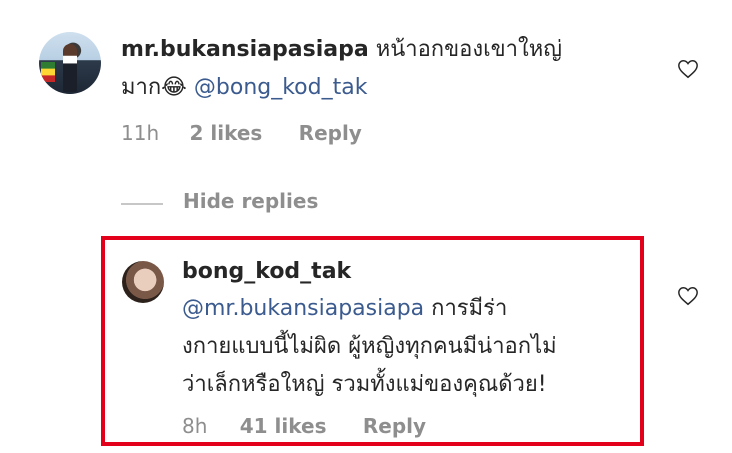 The width and height of the screenshot is (732, 453). Describe the element at coordinates (143, 282) in the screenshot. I see `reply-avatar` at that location.